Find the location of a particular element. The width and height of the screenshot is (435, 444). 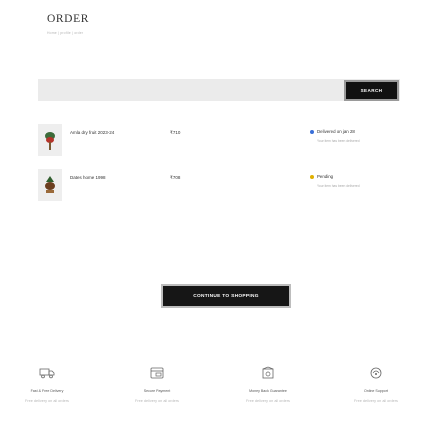

search-button: SEARCH is located at coordinates (371, 90).